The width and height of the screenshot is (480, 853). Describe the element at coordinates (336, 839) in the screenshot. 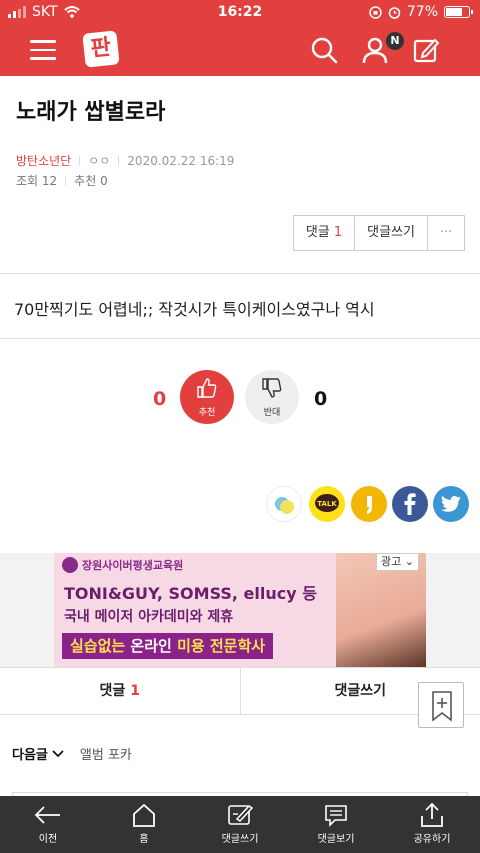

I see `nav-label: 댓글보기` at that location.